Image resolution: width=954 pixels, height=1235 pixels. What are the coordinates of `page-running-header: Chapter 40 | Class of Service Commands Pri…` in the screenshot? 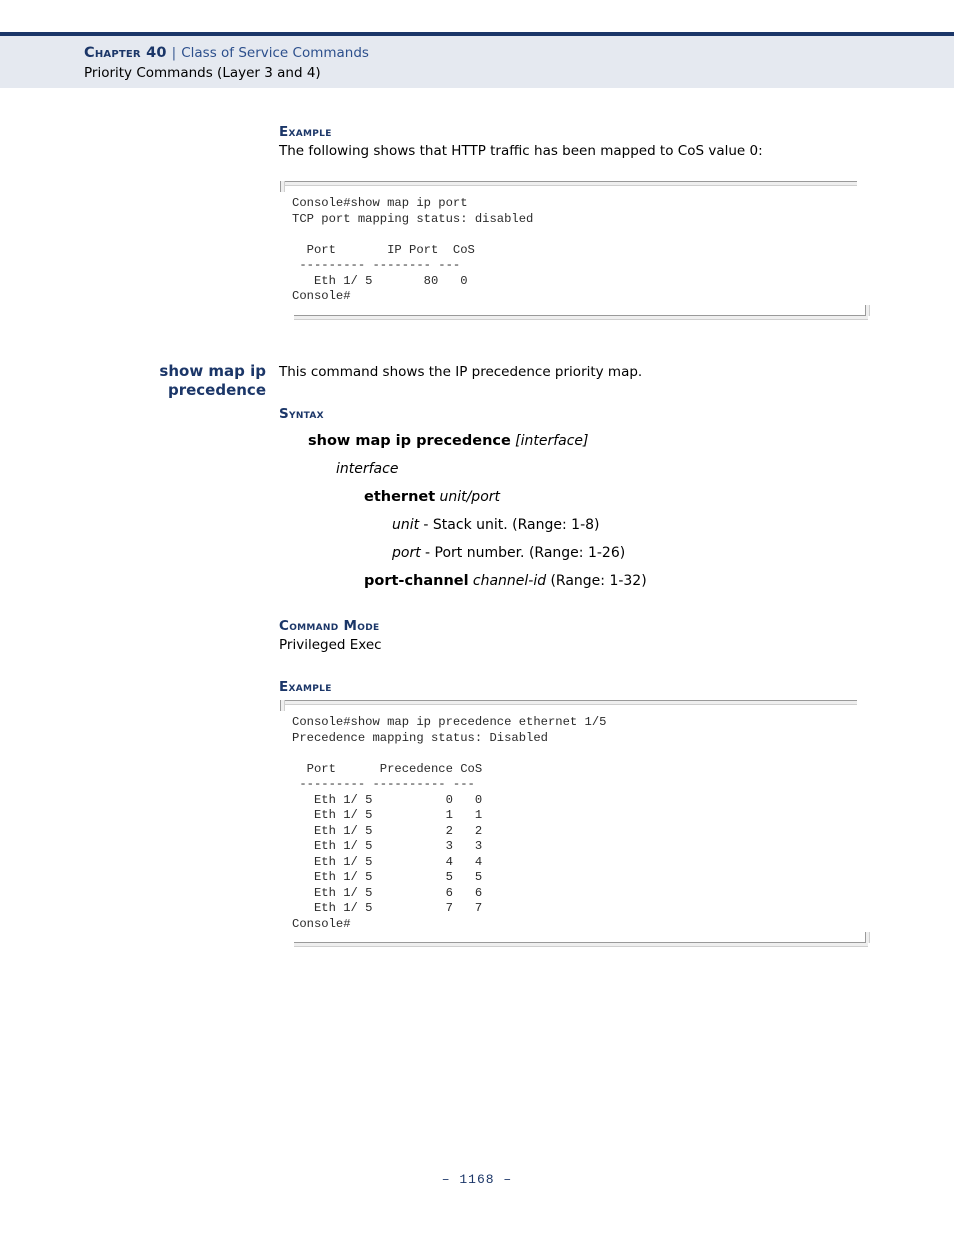 It's located at (477, 60).